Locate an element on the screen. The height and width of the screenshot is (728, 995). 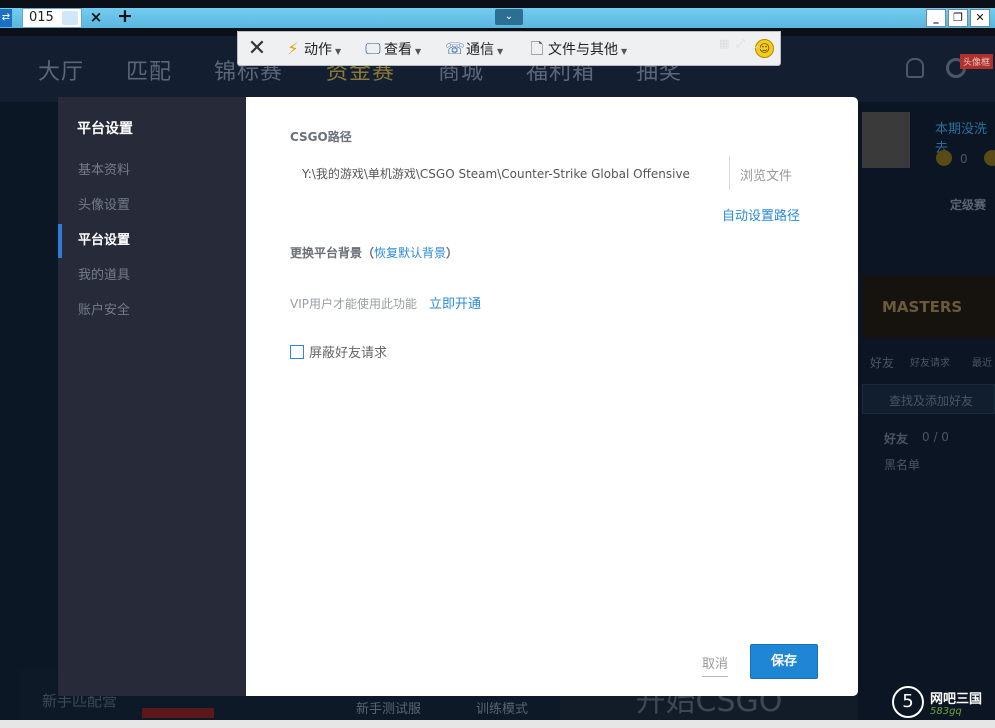
change-background-label: 更换平台背景（恢复默认背景） is located at coordinates (374, 252).